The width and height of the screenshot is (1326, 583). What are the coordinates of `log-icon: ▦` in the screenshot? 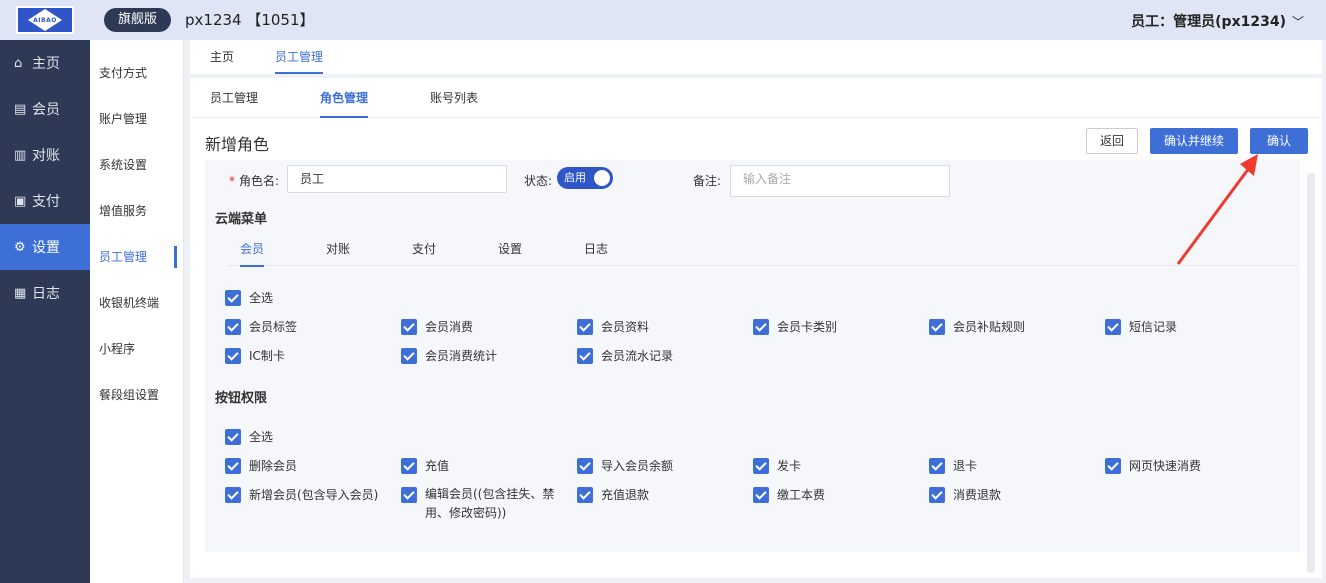 It's located at (20, 293).